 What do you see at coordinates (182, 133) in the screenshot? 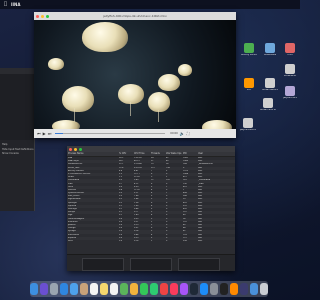
I see `volume-icon: 🔈` at bounding box center [182, 133].